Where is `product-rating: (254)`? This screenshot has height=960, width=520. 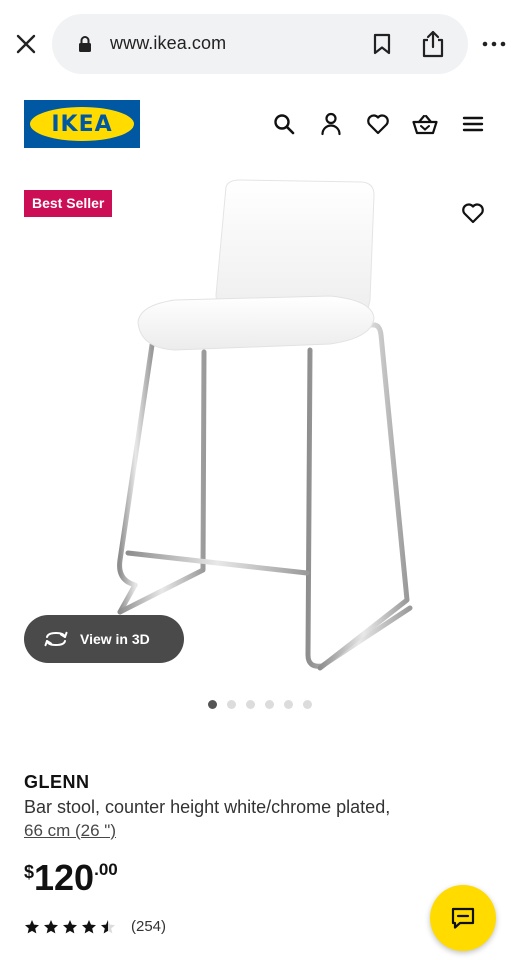 product-rating: (254) is located at coordinates (95, 926).